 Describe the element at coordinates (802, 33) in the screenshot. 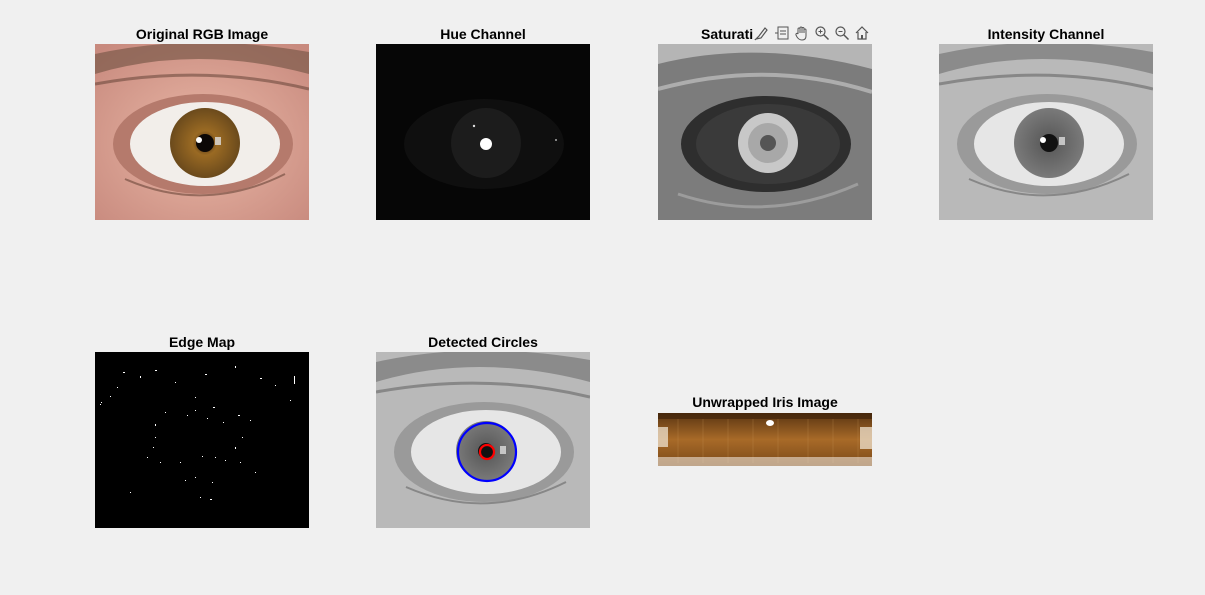

I see `pan-hand-icon` at that location.